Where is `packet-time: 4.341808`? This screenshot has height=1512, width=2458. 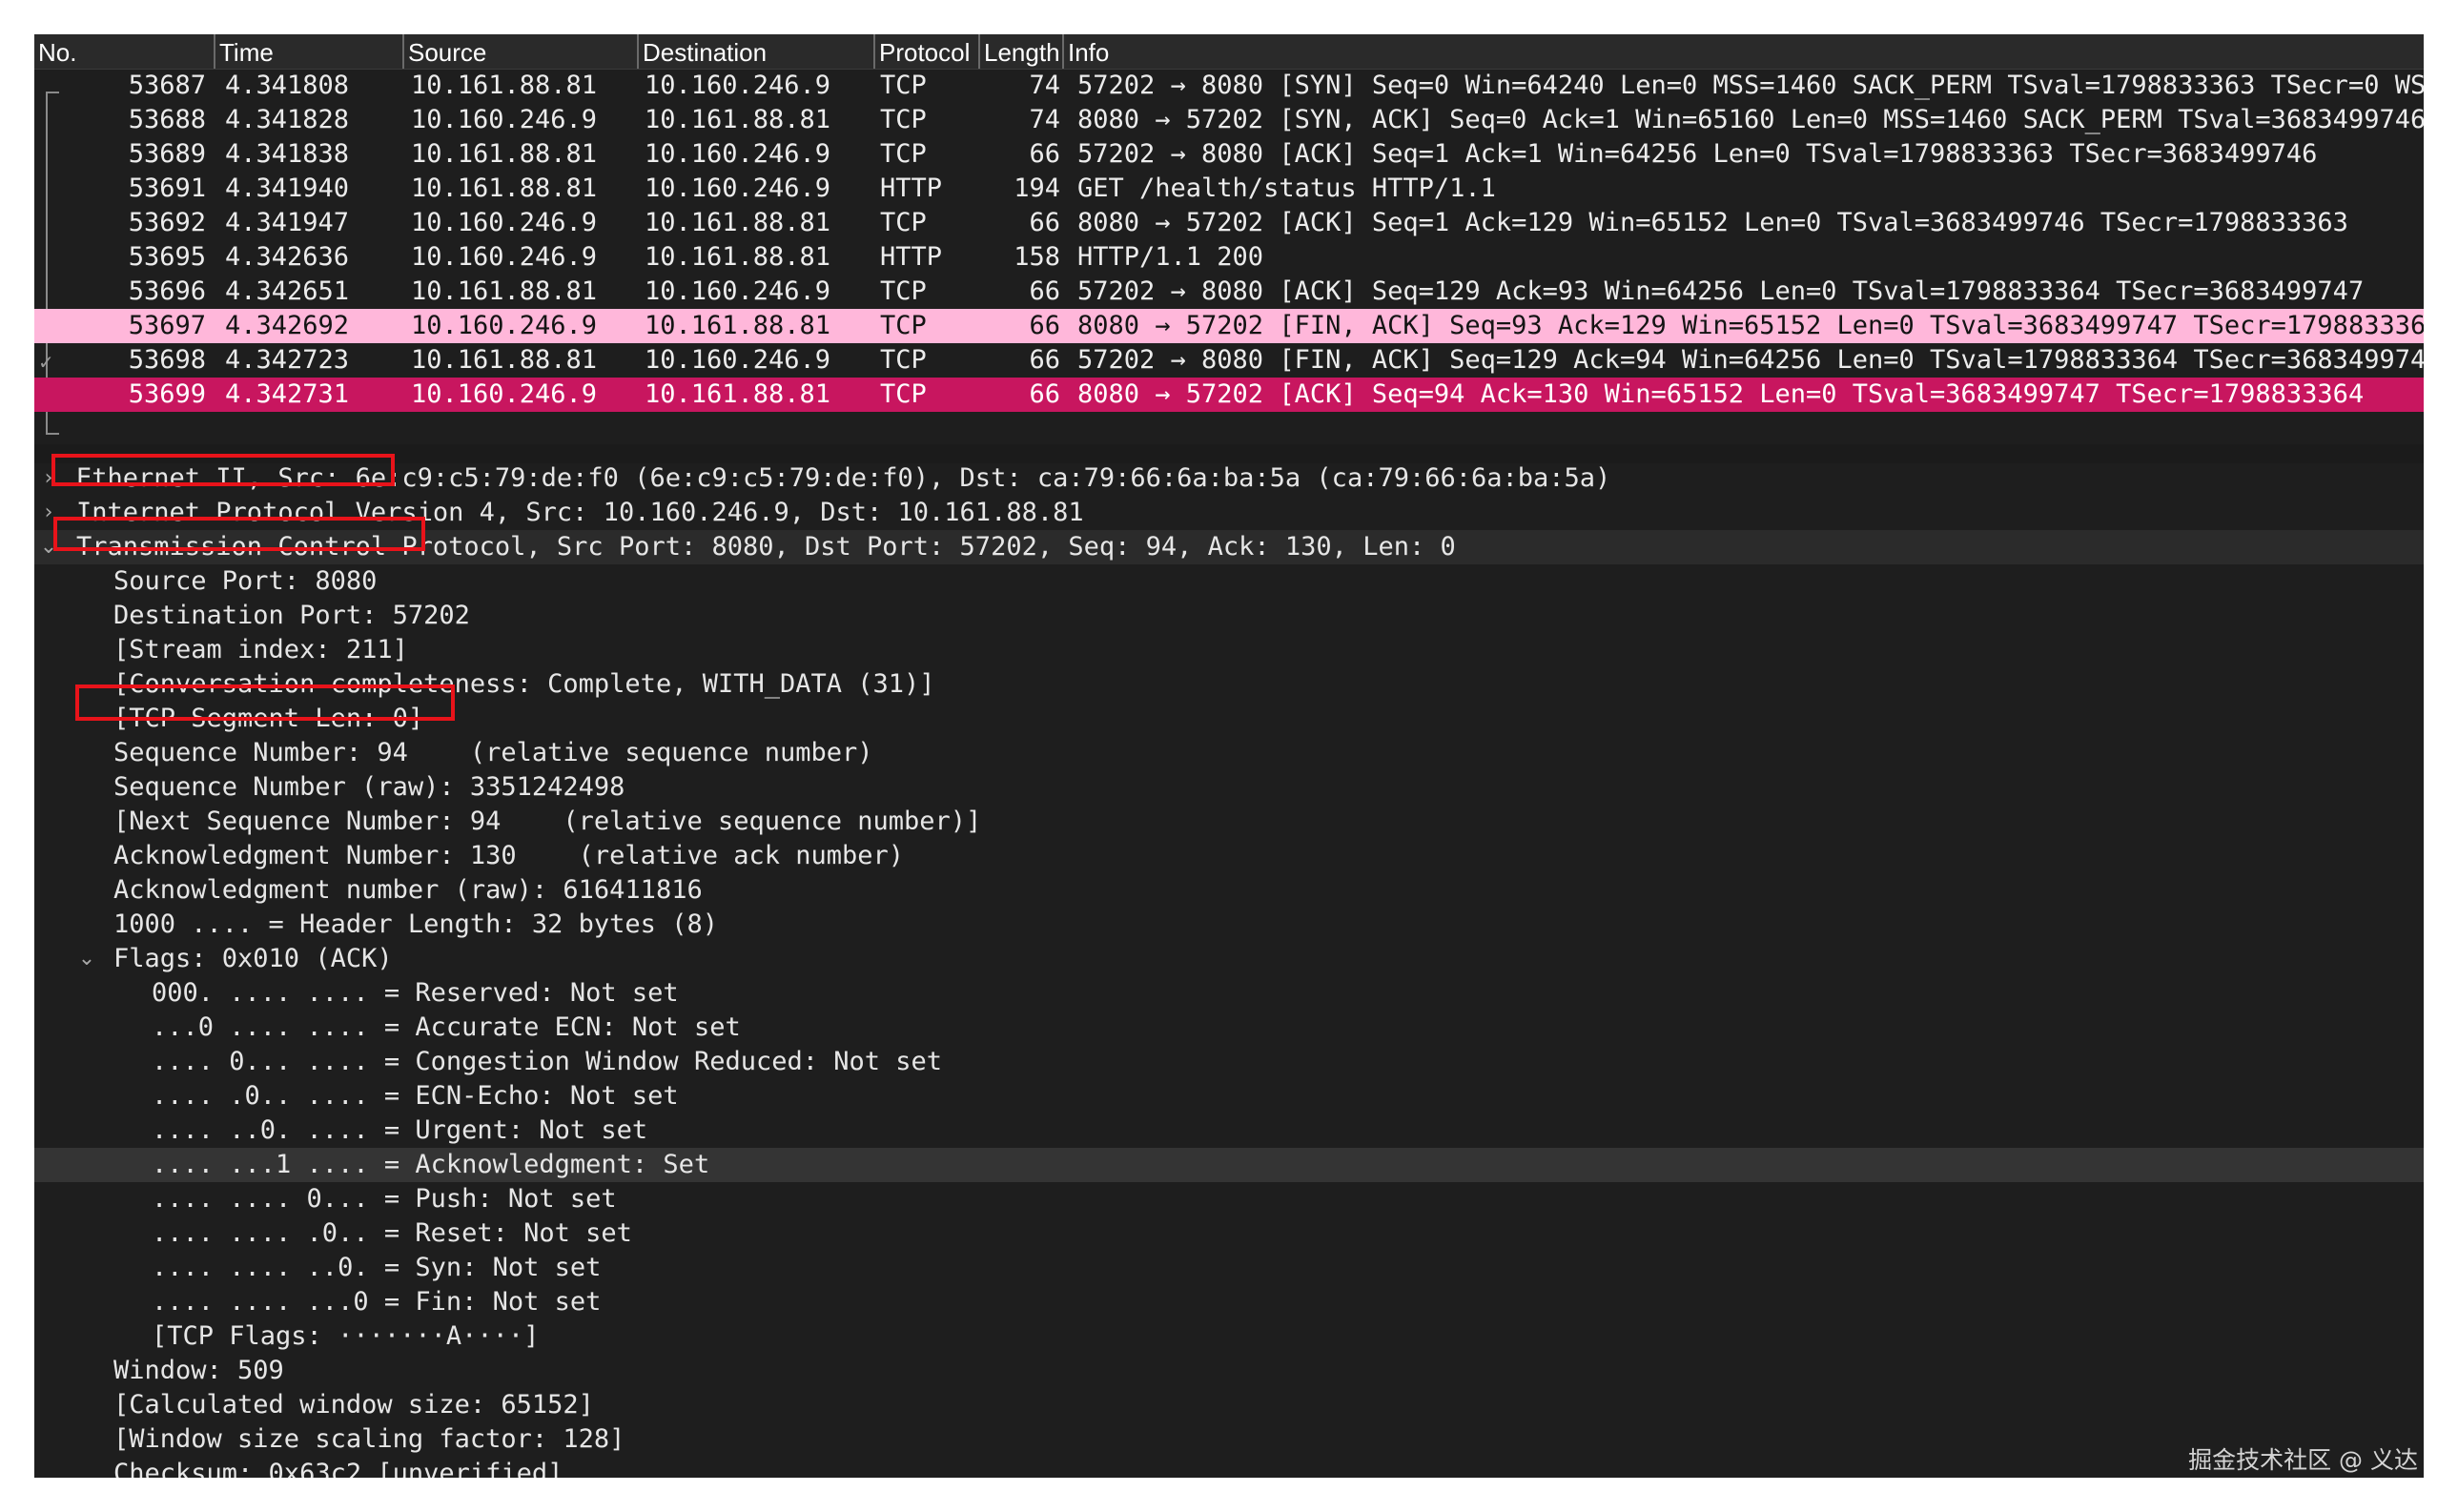 packet-time: 4.341808 is located at coordinates (287, 85).